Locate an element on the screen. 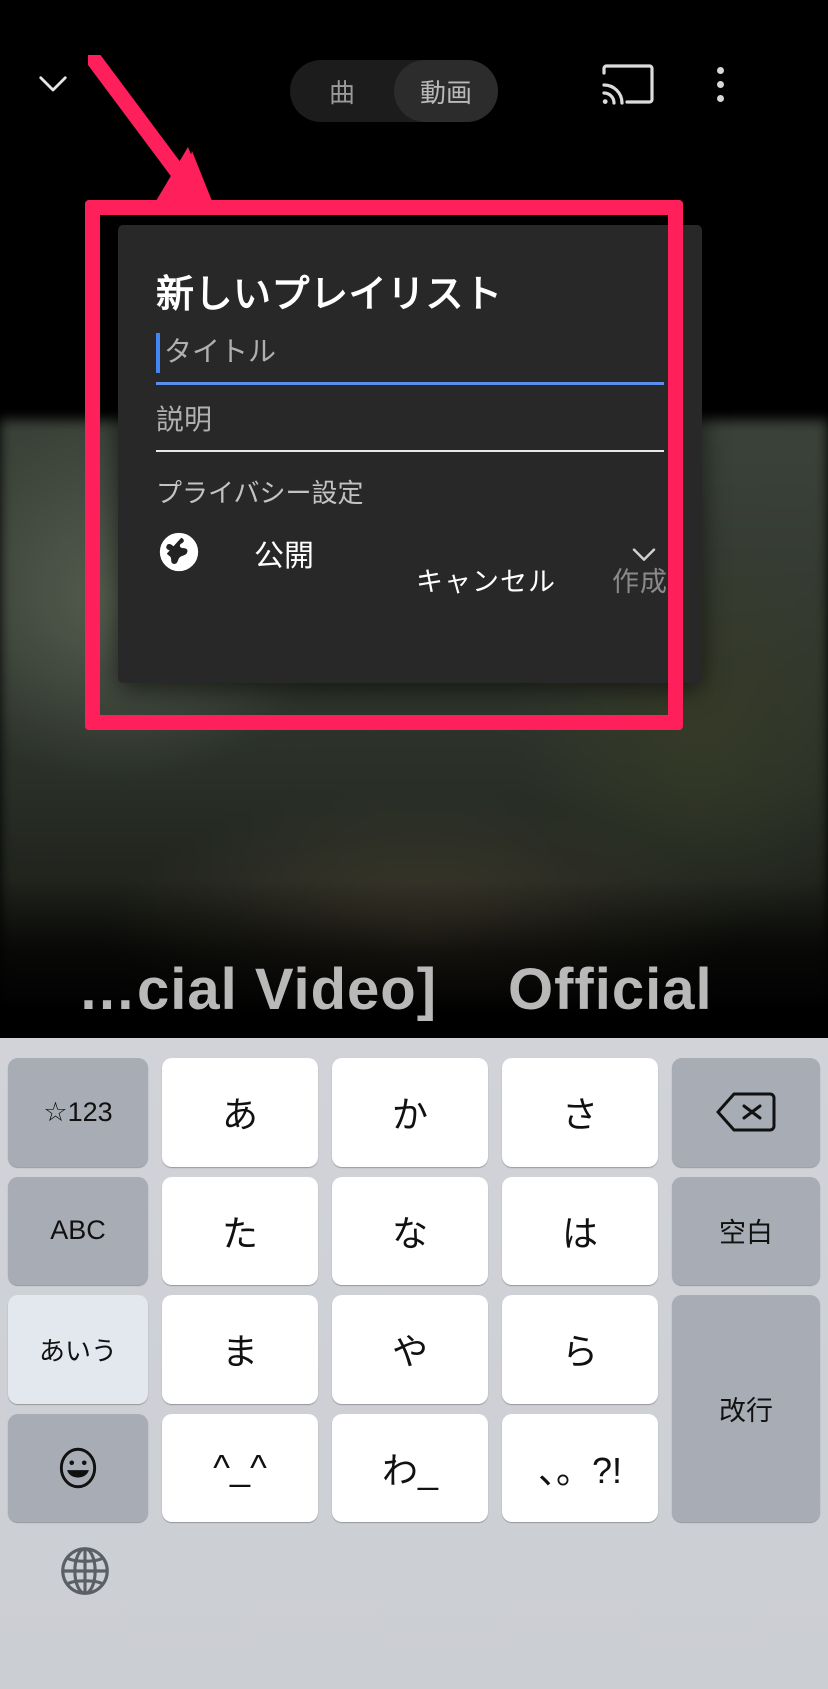 The height and width of the screenshot is (1689, 828). key-ha-row: は is located at coordinates (580, 1230).